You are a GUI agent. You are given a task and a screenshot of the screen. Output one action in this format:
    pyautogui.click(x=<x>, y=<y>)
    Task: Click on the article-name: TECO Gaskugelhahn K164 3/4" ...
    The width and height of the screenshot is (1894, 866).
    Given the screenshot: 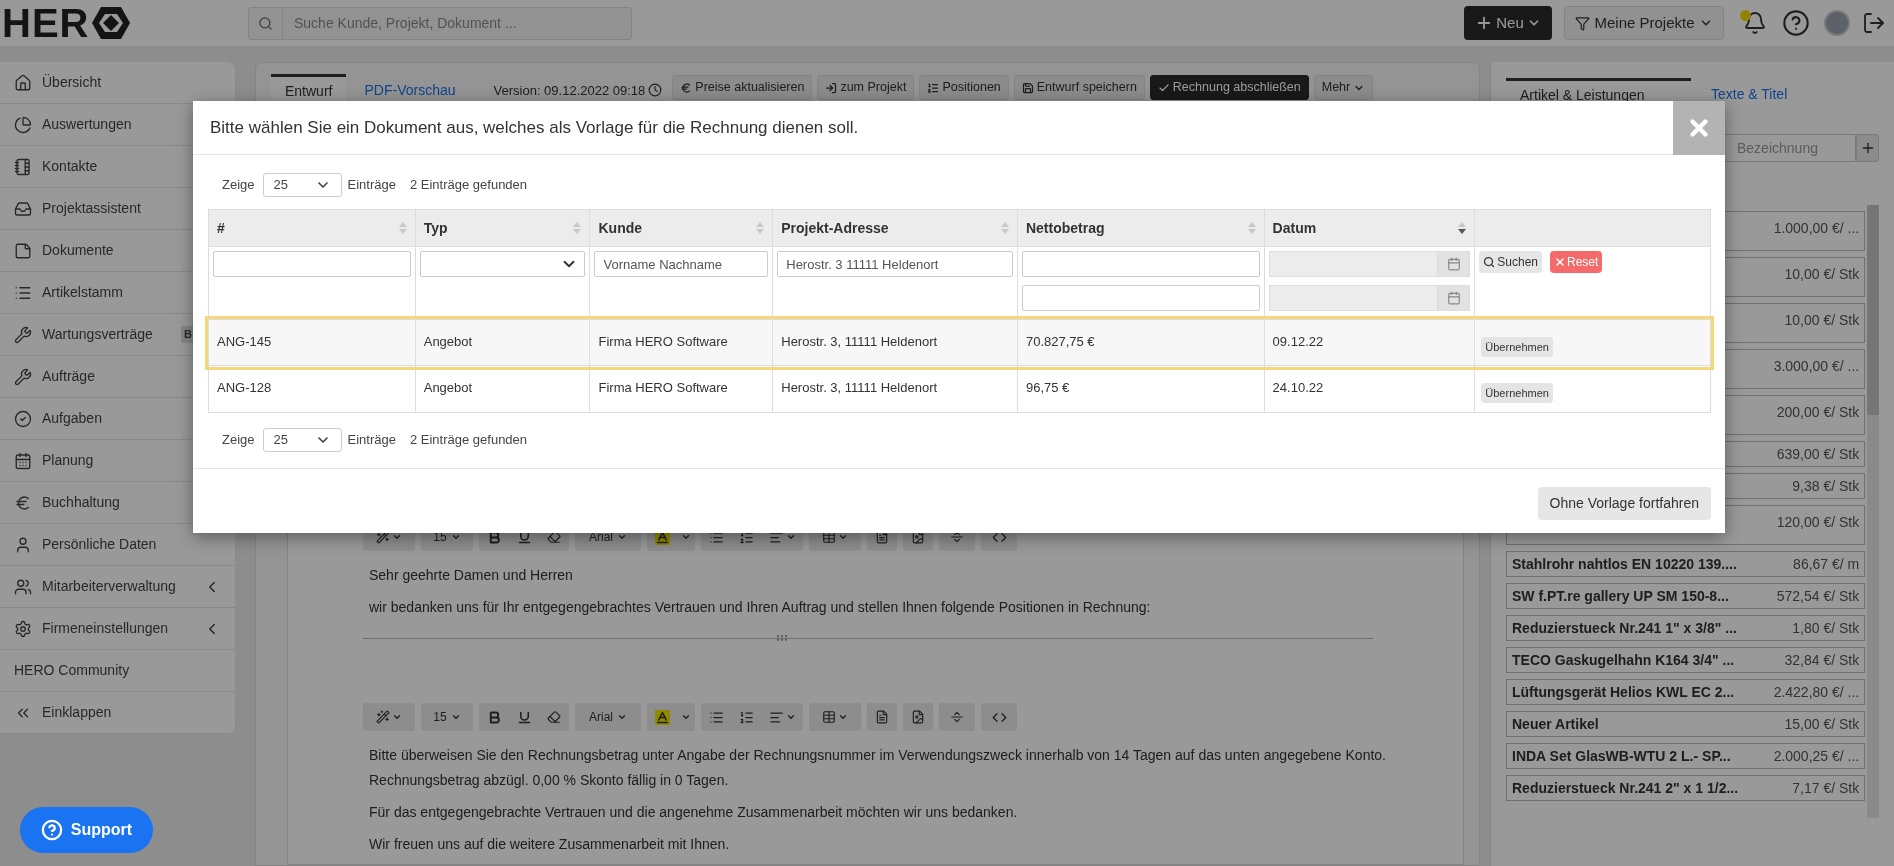 What is the action you would take?
    pyautogui.click(x=1623, y=660)
    